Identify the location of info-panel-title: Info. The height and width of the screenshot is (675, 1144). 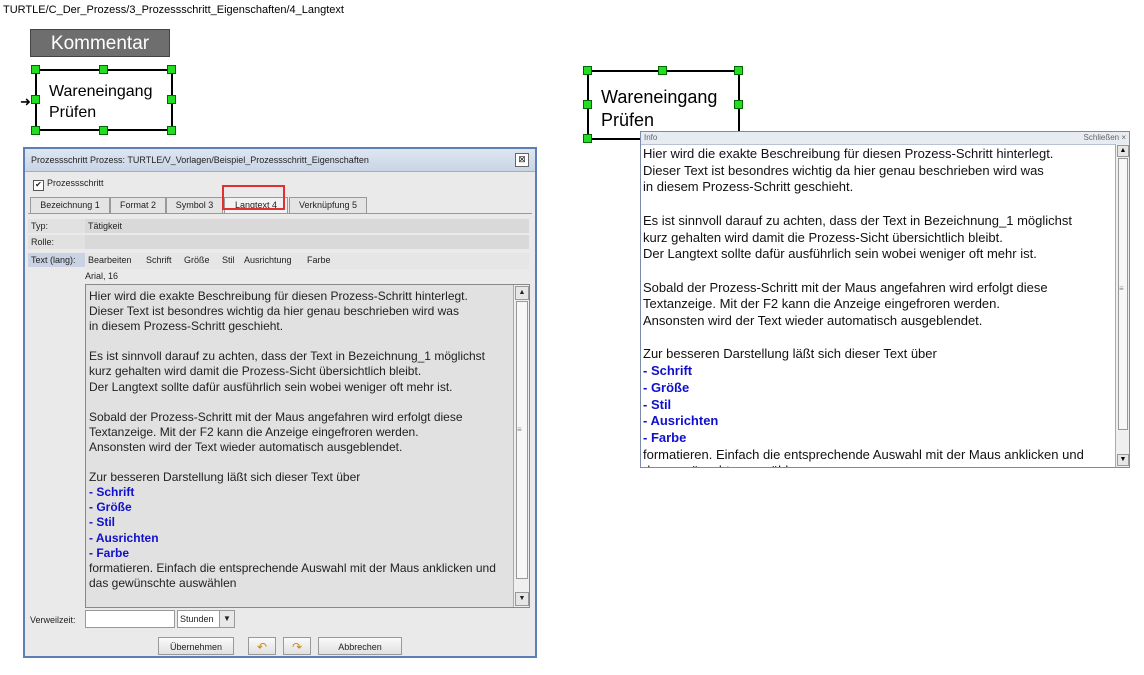
(651, 137).